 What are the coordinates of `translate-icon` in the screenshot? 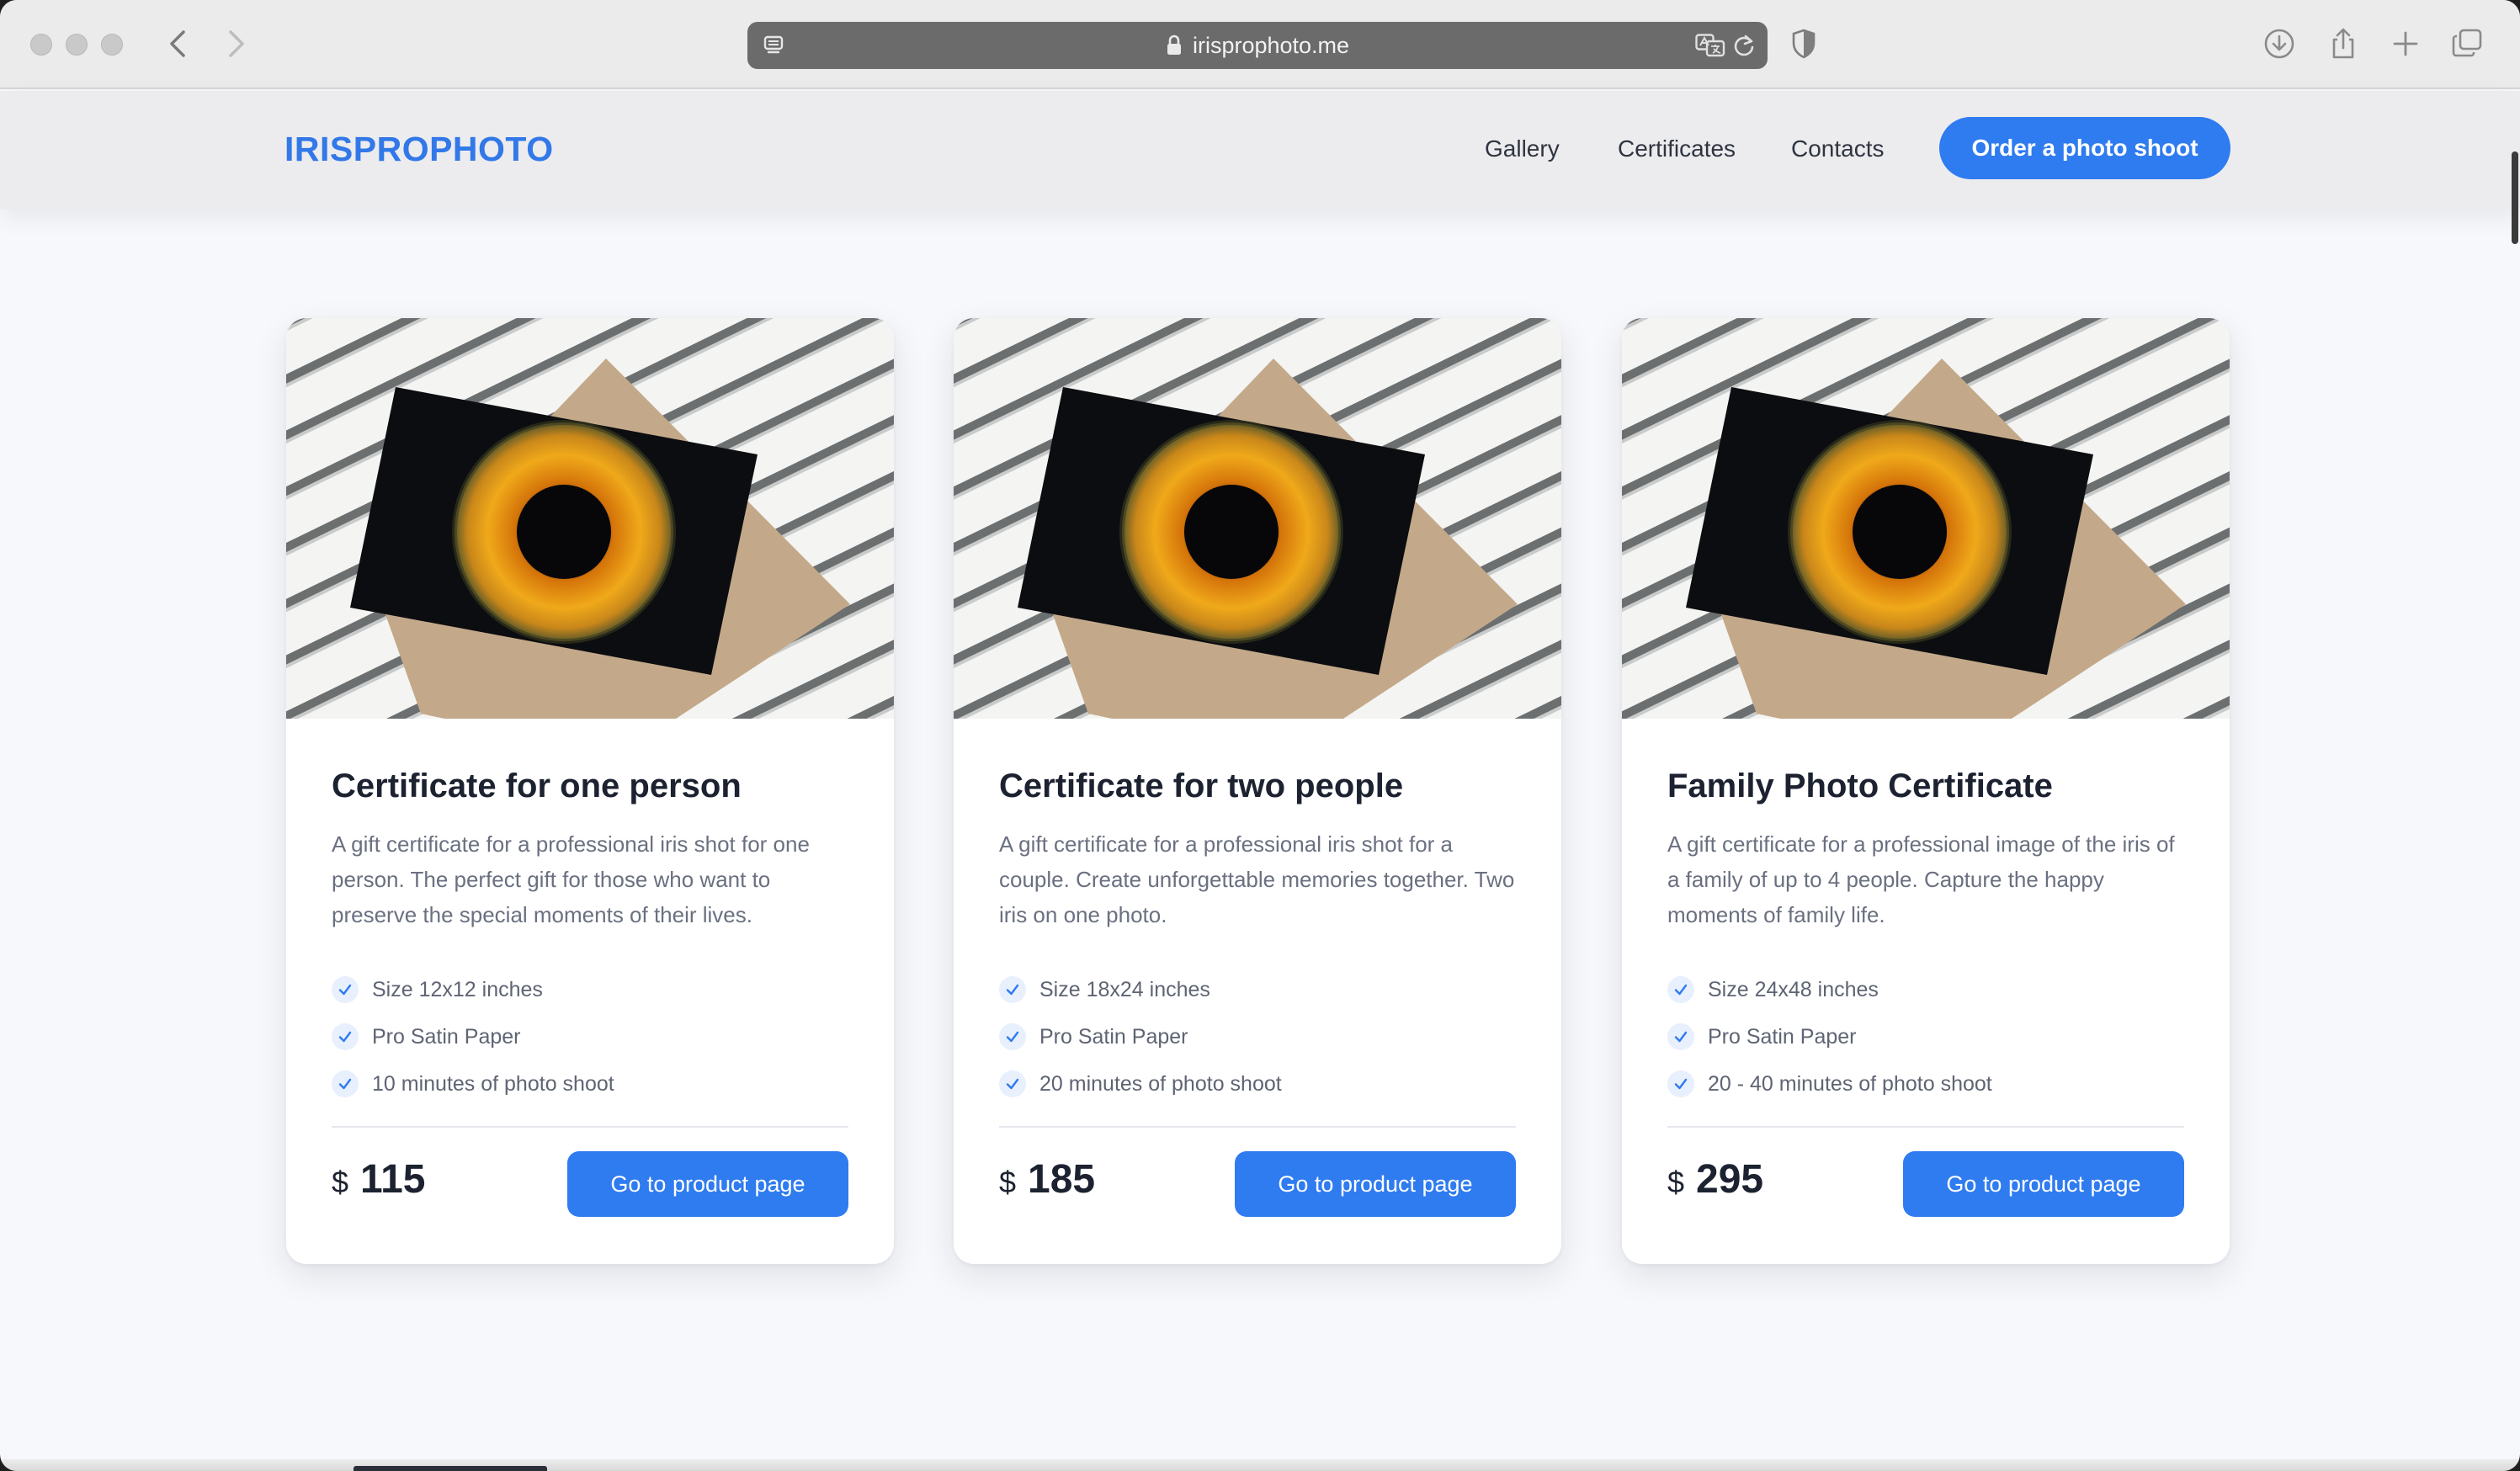 It's located at (1710, 46).